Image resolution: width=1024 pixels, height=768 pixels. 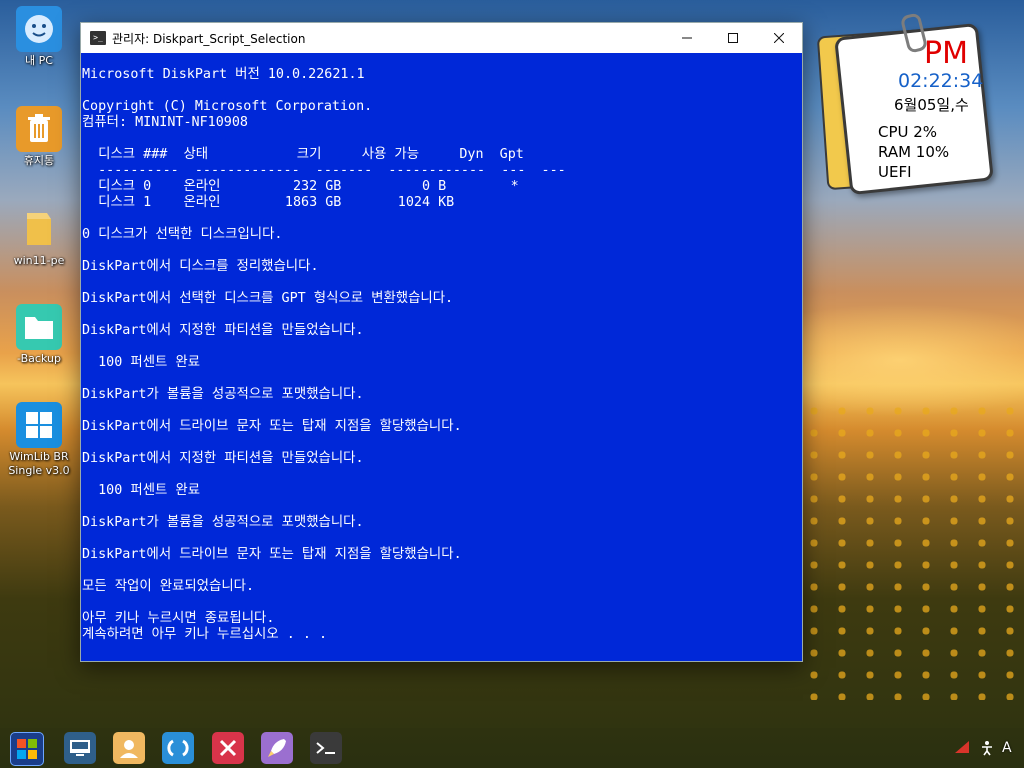 I want to click on maximize-button, so click(x=733, y=38).